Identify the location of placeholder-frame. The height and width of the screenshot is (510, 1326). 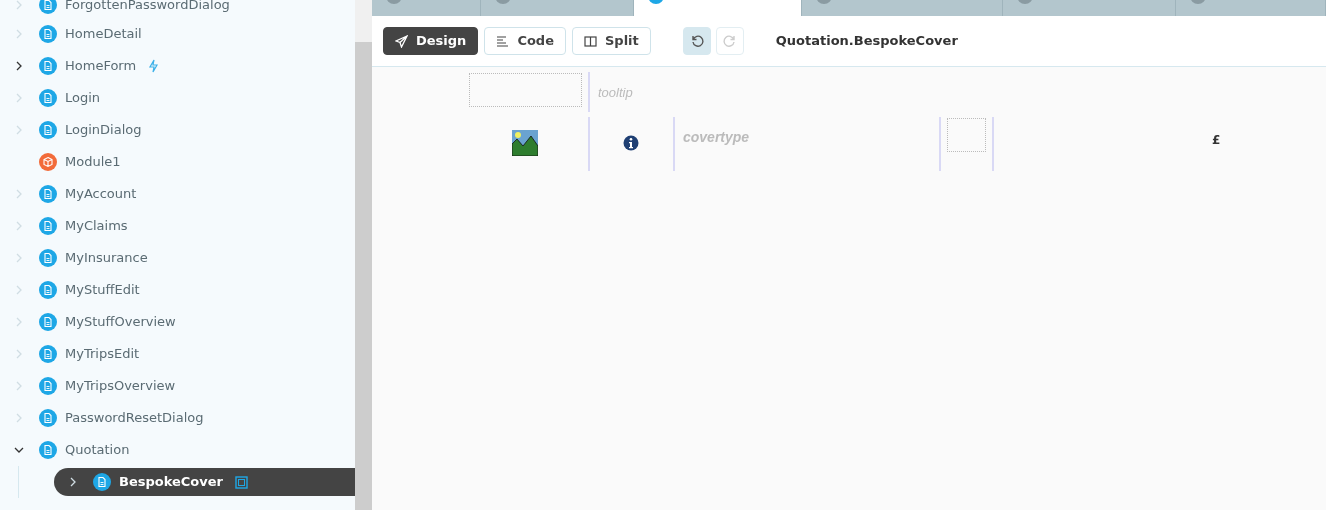
(966, 135).